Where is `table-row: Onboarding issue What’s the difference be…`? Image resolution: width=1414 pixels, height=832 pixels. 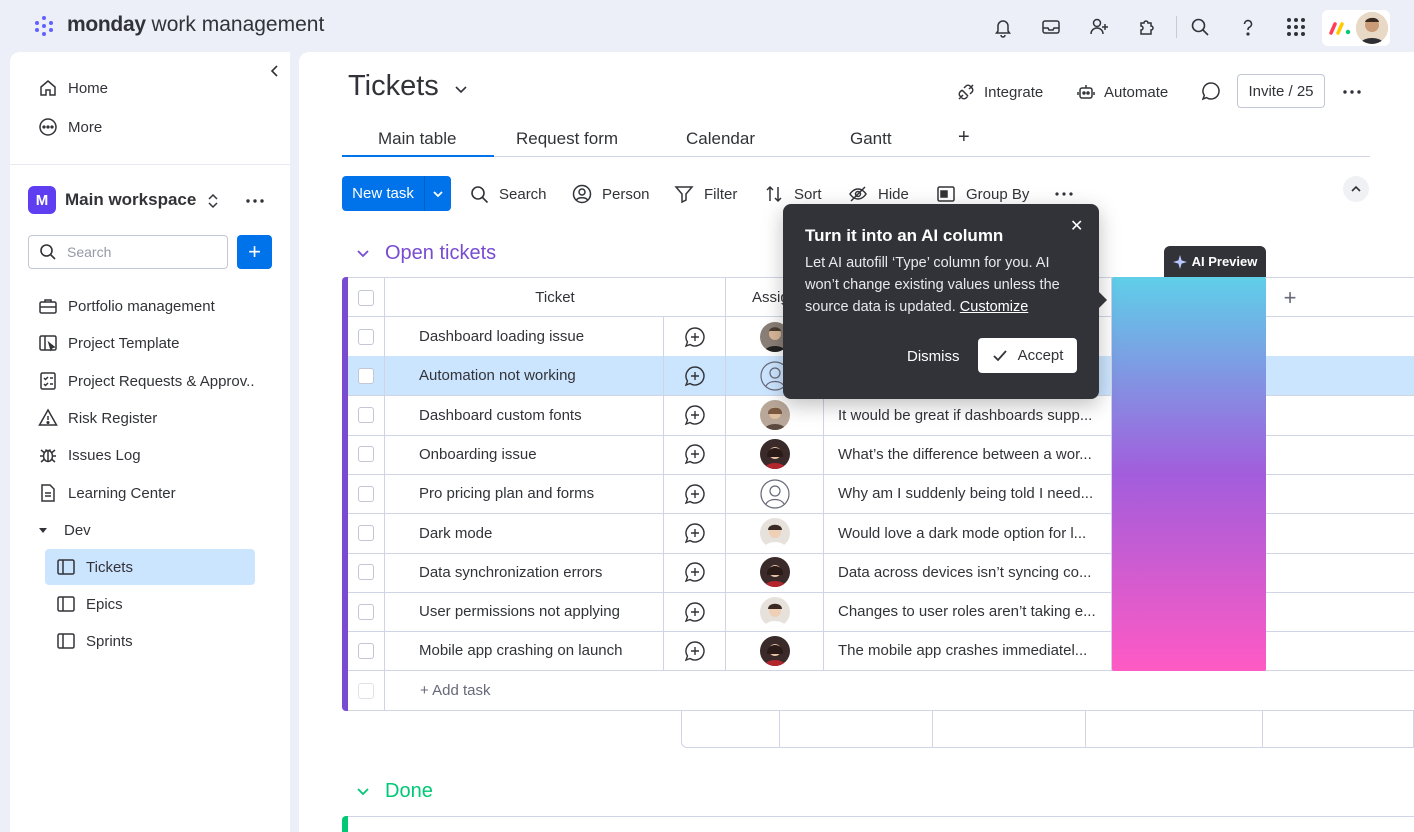
table-row: Onboarding issue What’s the difference be… is located at coordinates (881, 454).